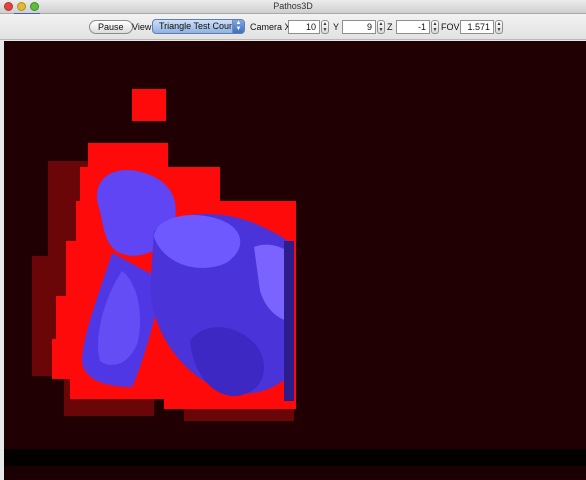 The height and width of the screenshot is (480, 586). What do you see at coordinates (336, 27) in the screenshot?
I see `camera-y-label: Y` at bounding box center [336, 27].